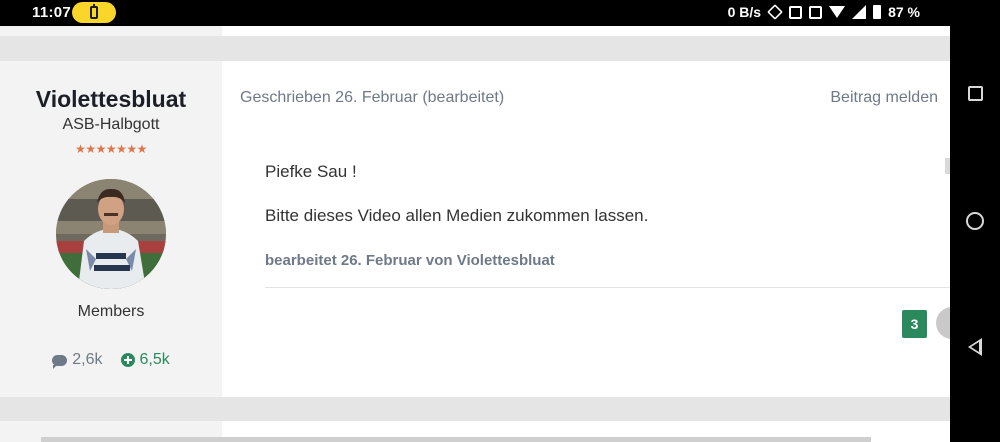 Image resolution: width=1000 pixels, height=442 pixels. I want to click on author-stats: 2,6k 6,5k, so click(111, 360).